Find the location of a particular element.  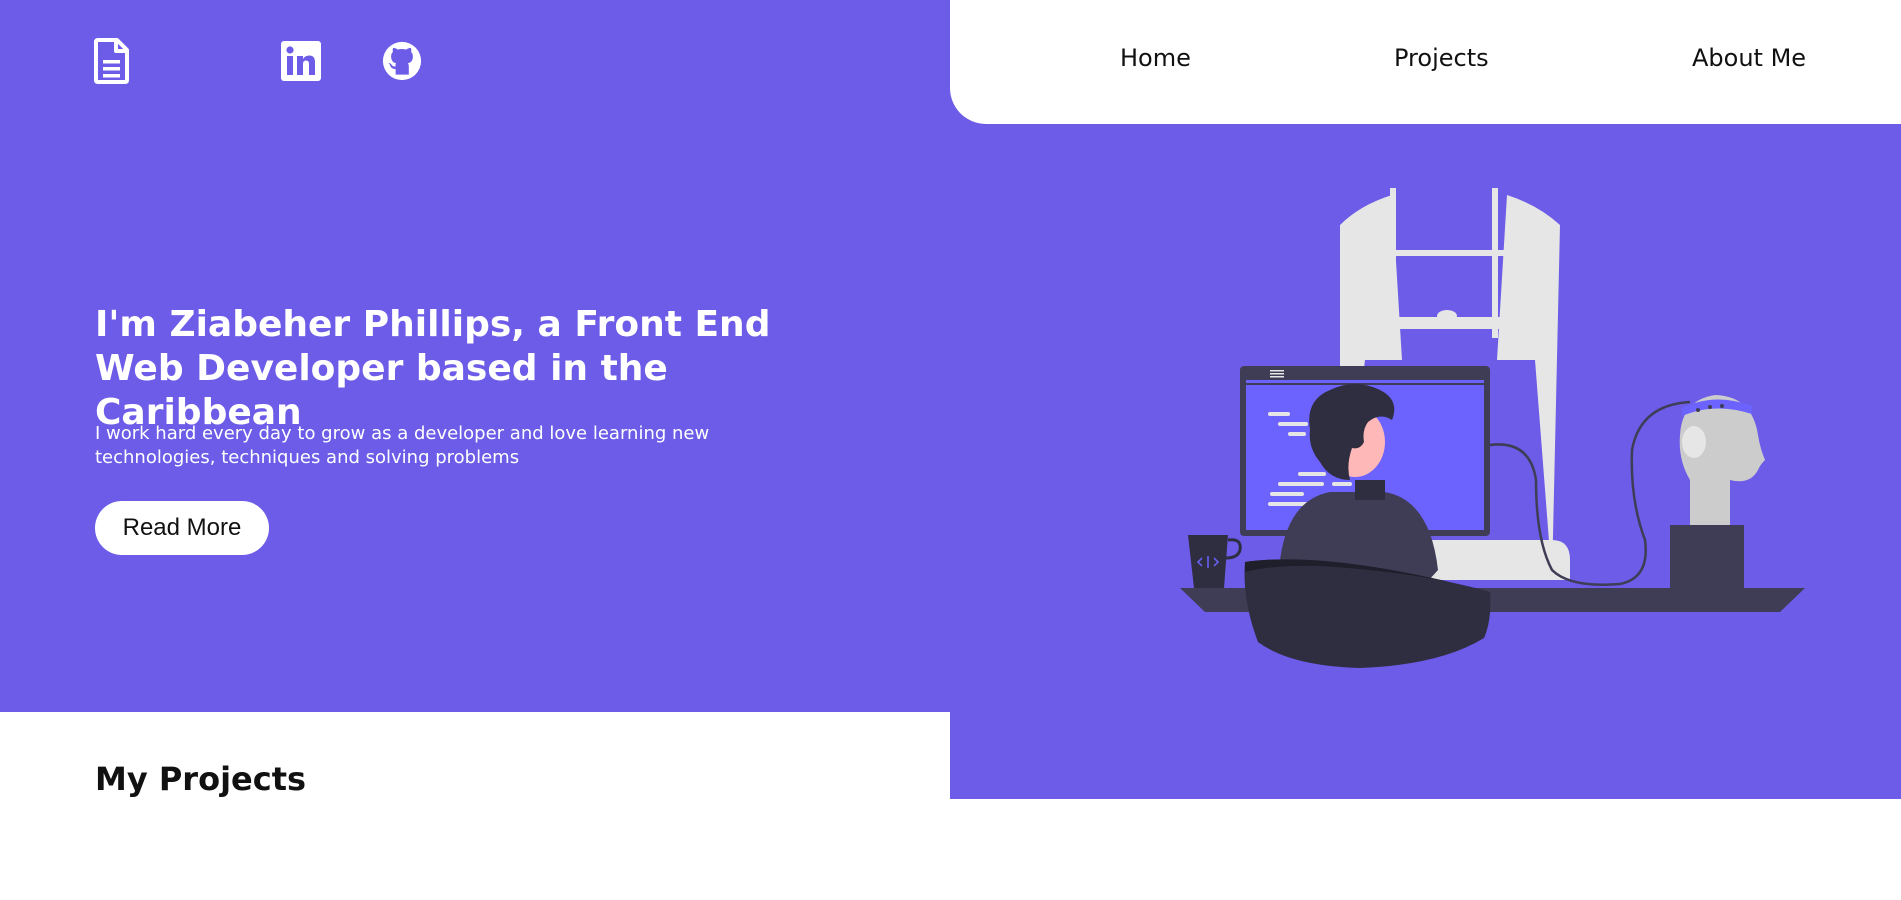

projects-section-title: My Projects is located at coordinates (201, 779).